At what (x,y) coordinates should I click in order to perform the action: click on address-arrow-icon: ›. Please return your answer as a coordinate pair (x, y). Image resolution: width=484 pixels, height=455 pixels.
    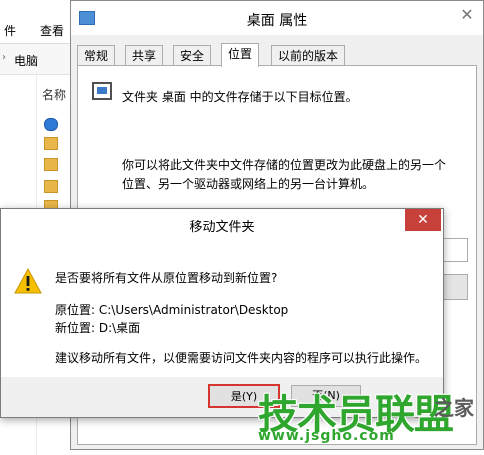
    Looking at the image, I should click on (4, 57).